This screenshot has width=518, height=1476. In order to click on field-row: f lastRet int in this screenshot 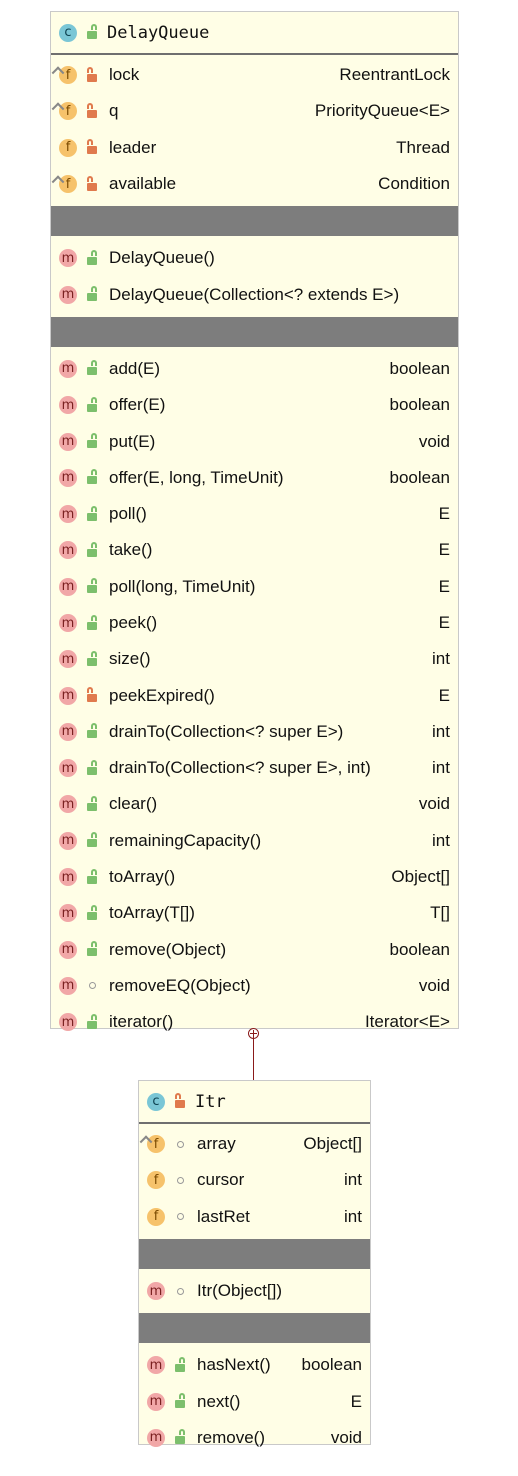, I will do `click(254, 1217)`.